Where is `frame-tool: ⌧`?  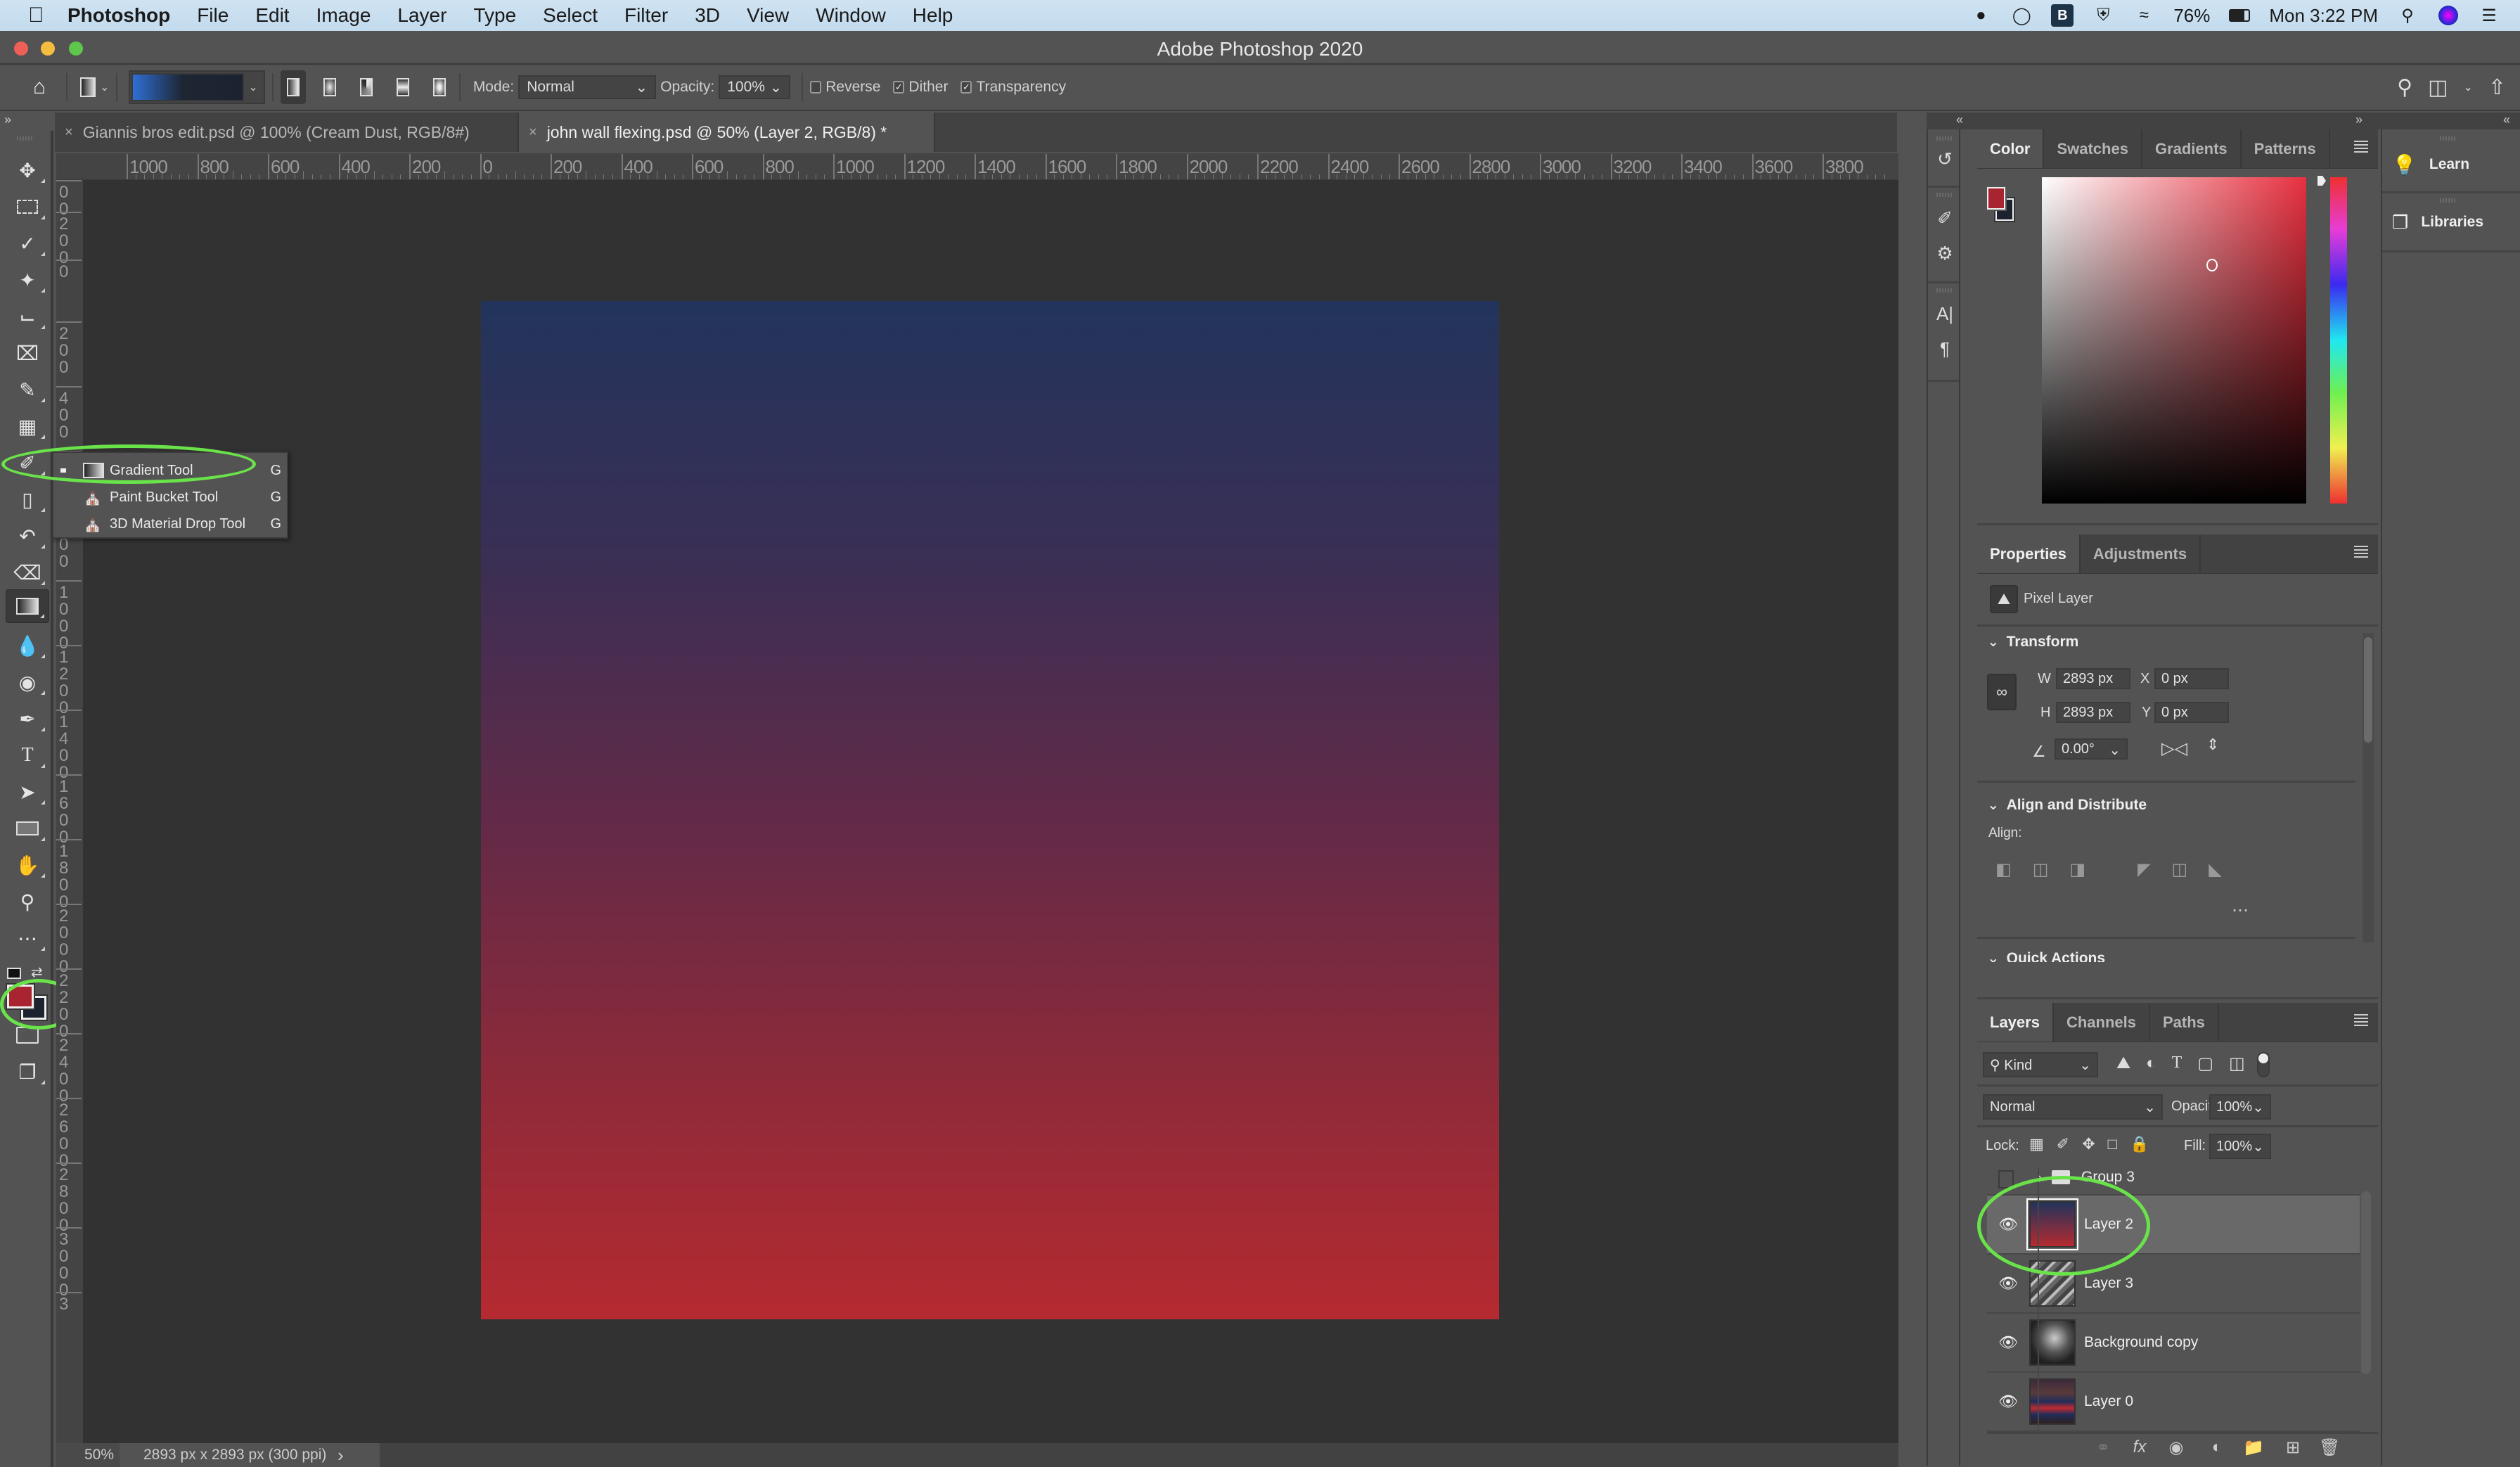
frame-tool: ⌧ is located at coordinates (28, 353).